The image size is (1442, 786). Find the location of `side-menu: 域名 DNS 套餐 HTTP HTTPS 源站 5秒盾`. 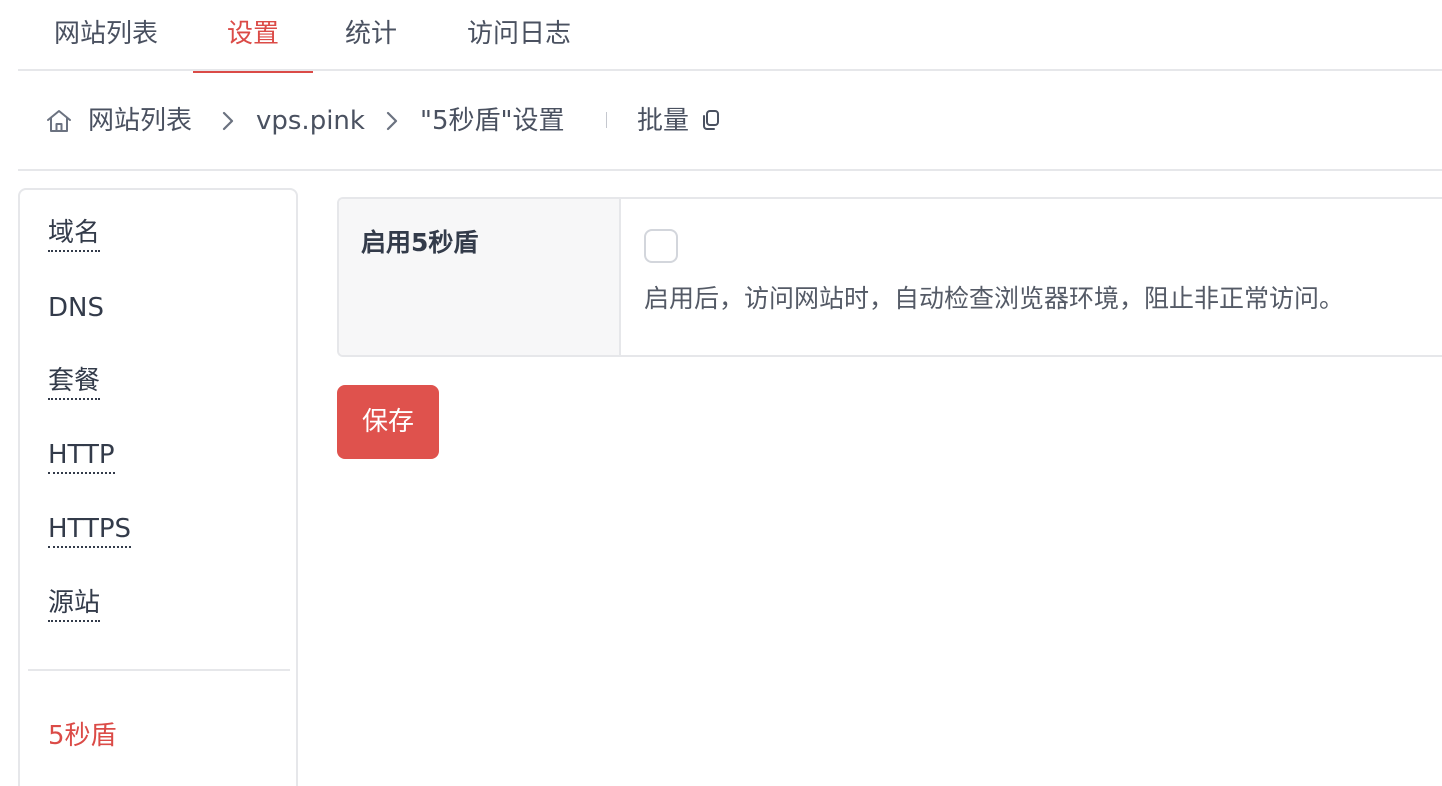

side-menu: 域名 DNS 套餐 HTTP HTTPS 源站 5秒盾 is located at coordinates (158, 487).